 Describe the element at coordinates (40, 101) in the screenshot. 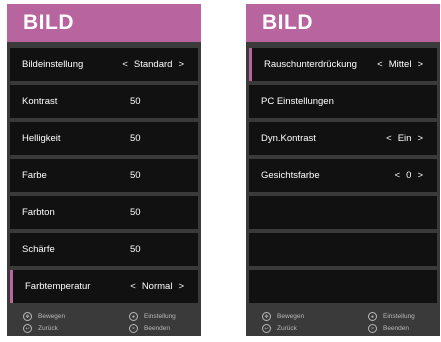

I see `menu-item-label: Kontrast` at that location.